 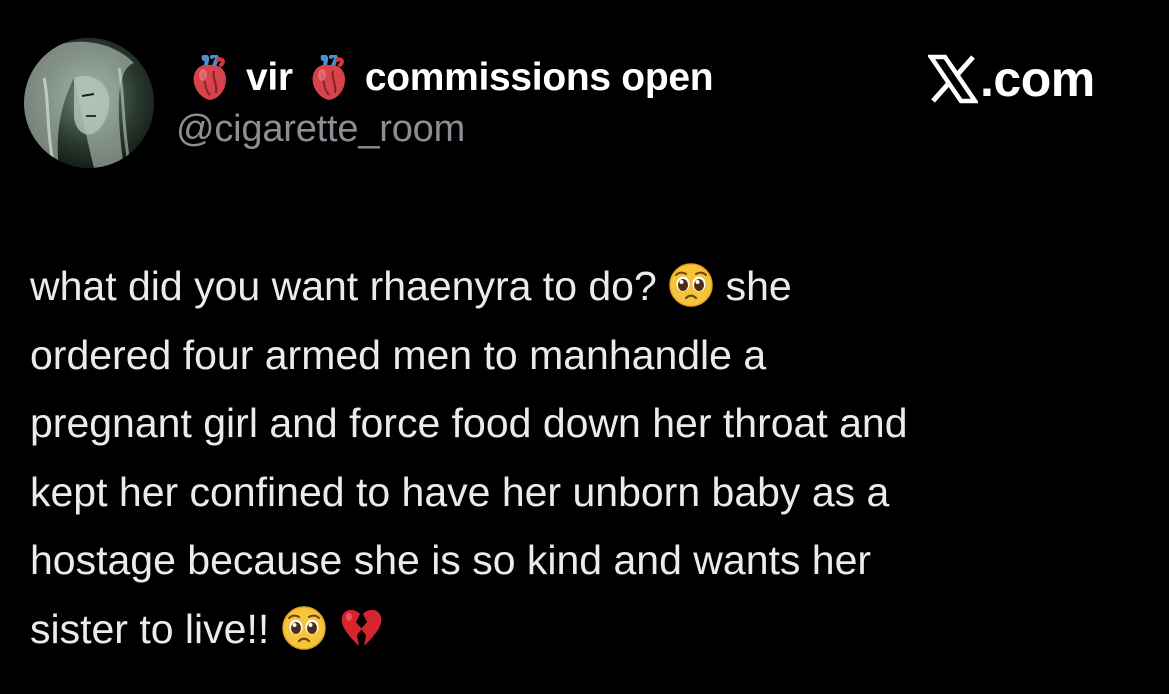 I want to click on author-handle: @cigarette_room, so click(x=320, y=129).